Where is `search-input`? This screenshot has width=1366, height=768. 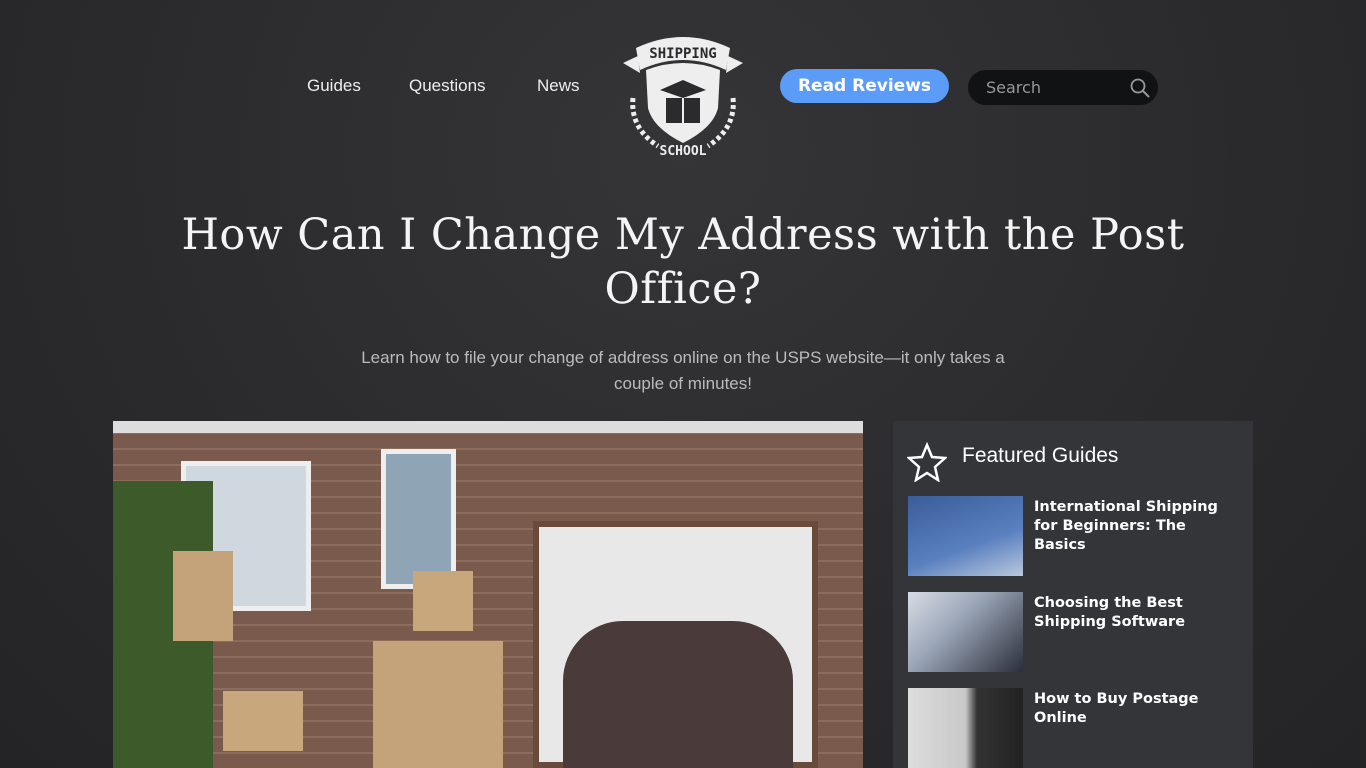
search-input is located at coordinates (1056, 87).